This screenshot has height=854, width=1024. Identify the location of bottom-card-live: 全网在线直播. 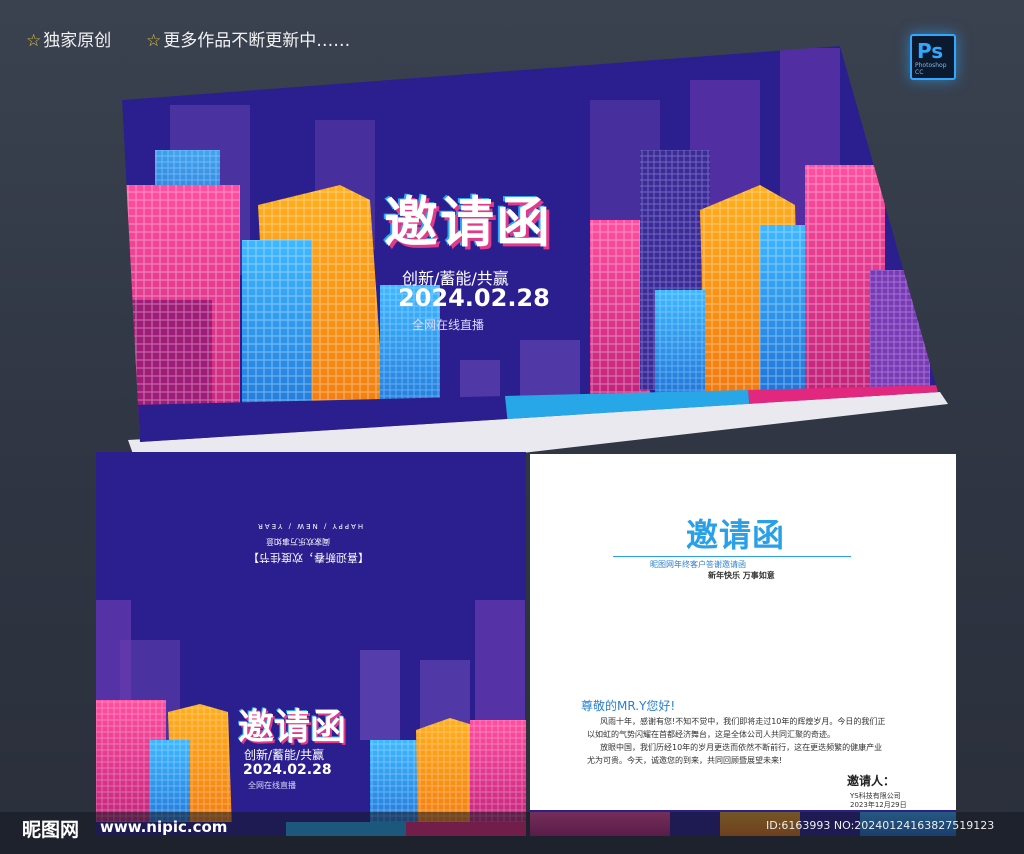
(272, 785).